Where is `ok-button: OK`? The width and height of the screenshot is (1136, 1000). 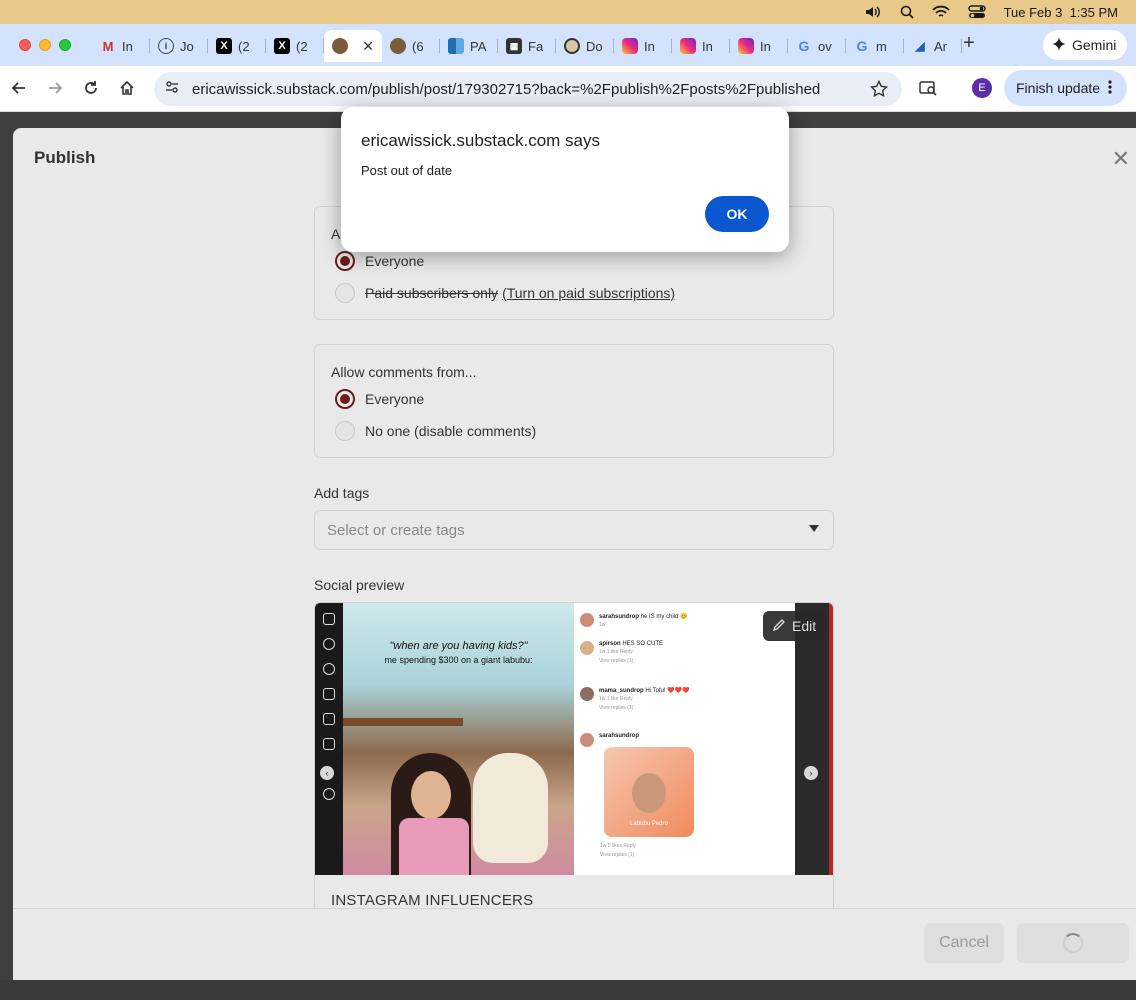 ok-button: OK is located at coordinates (737, 214).